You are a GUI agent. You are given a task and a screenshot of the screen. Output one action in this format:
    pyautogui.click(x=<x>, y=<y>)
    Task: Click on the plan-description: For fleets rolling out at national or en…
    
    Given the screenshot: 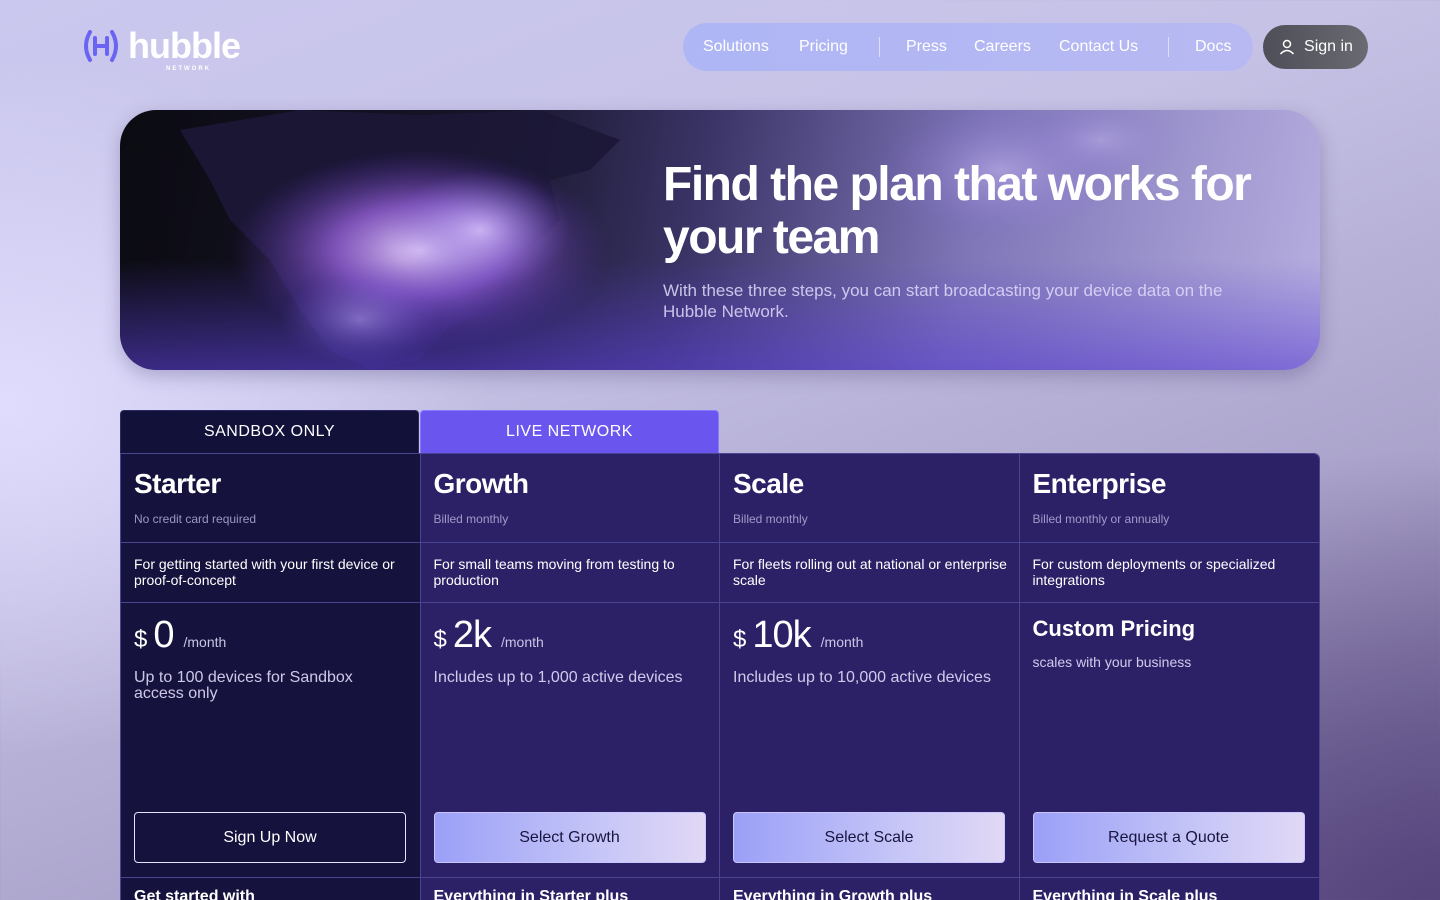 What is the action you would take?
    pyautogui.click(x=870, y=572)
    